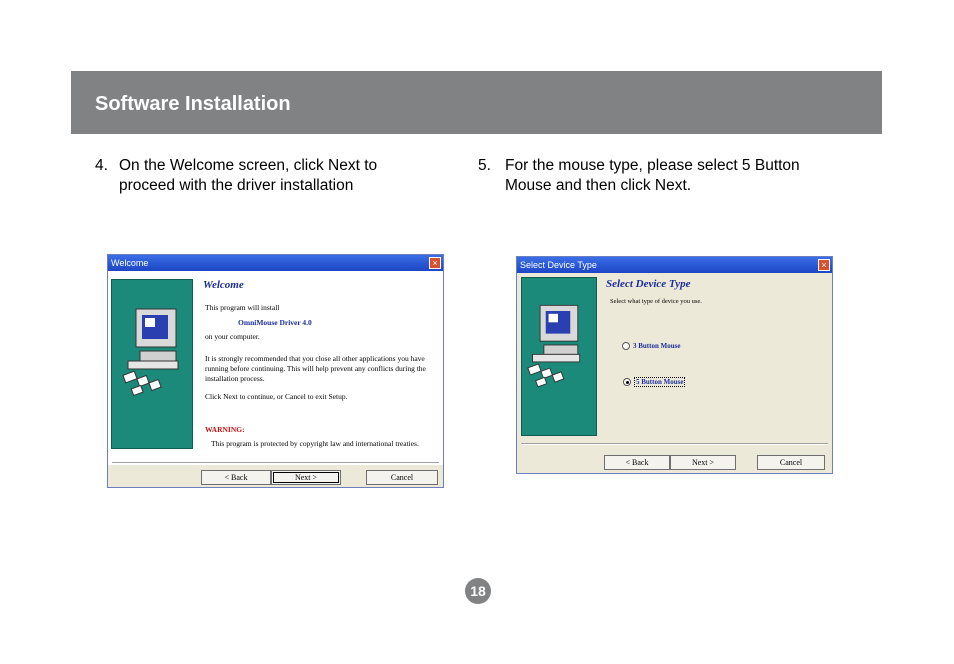 This screenshot has height=664, width=954. I want to click on radio-label: 5 Button Mouse, so click(660, 382).